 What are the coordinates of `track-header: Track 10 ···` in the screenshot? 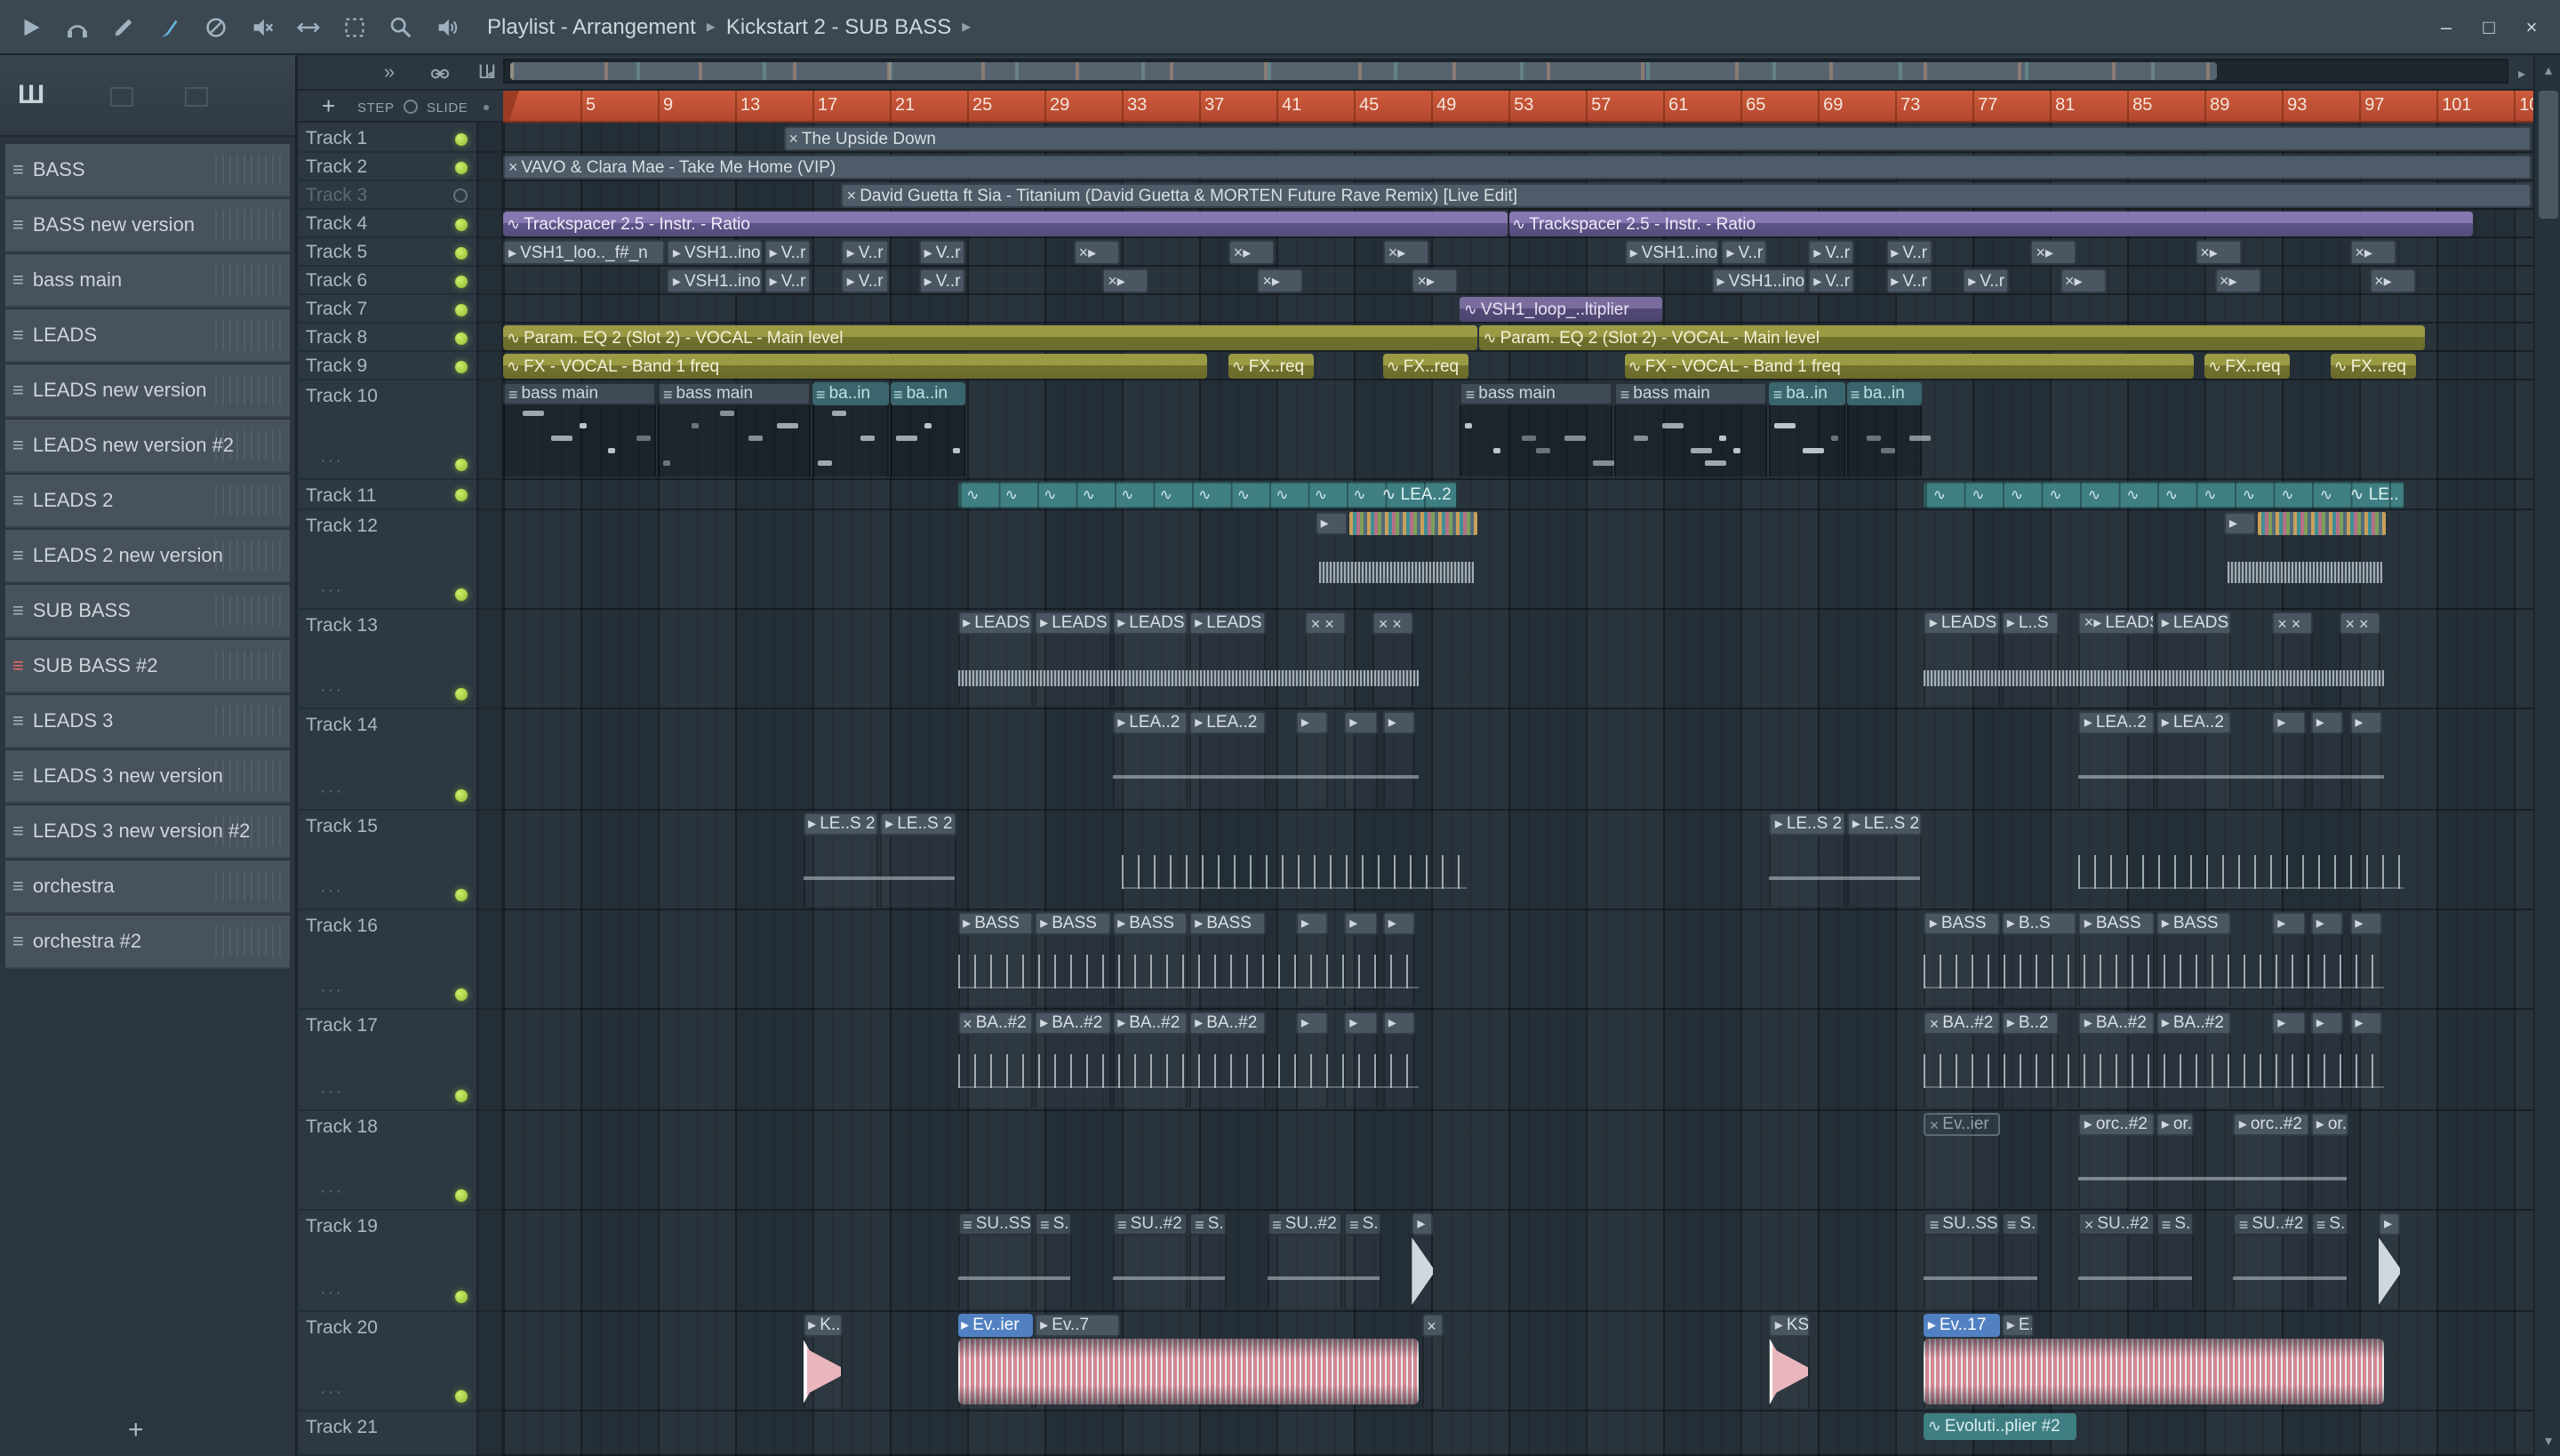 It's located at (401, 430).